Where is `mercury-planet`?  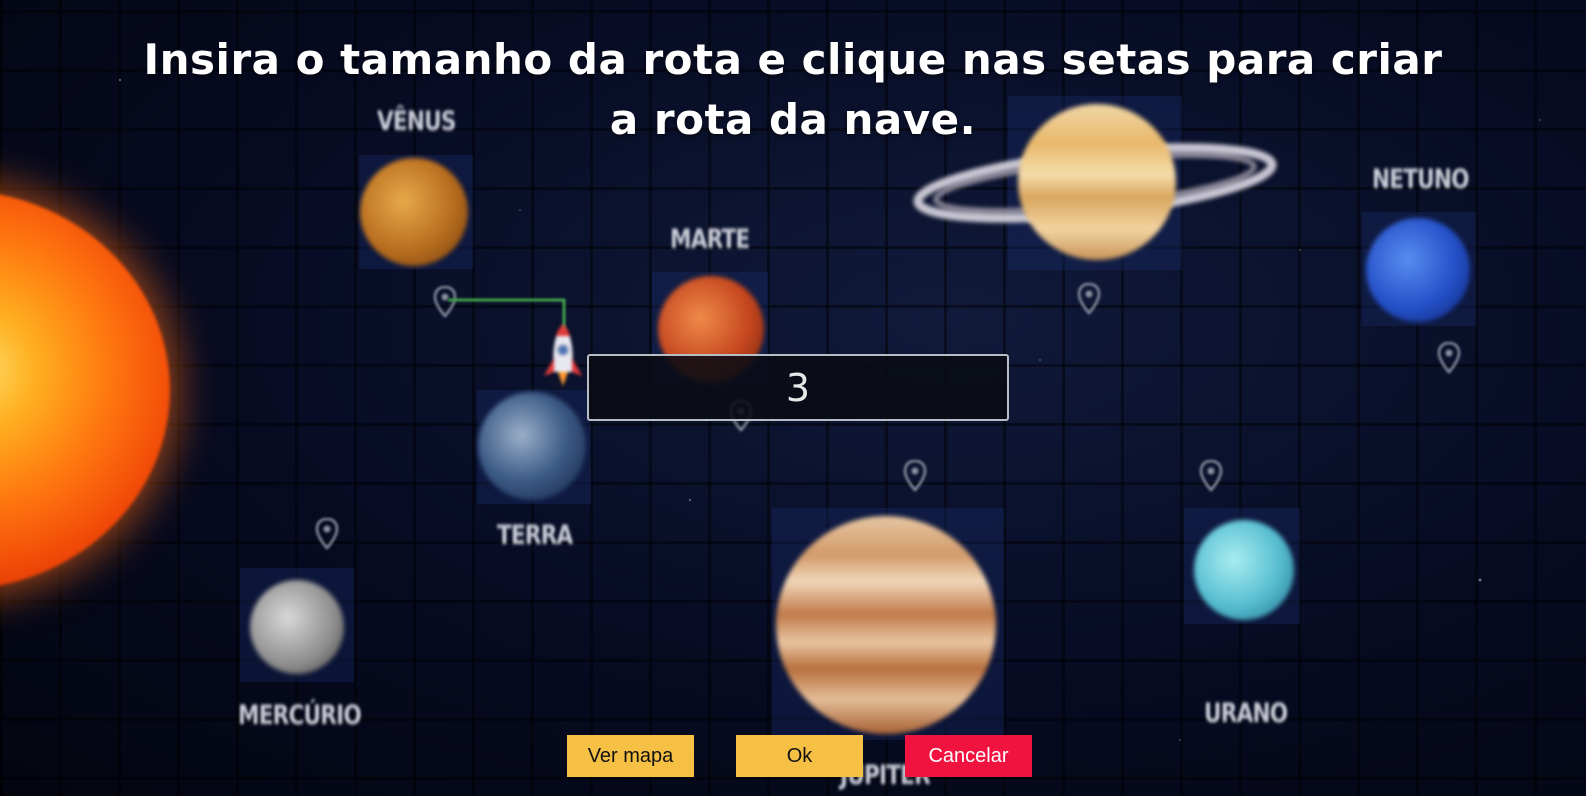
mercury-planet is located at coordinates (297, 627).